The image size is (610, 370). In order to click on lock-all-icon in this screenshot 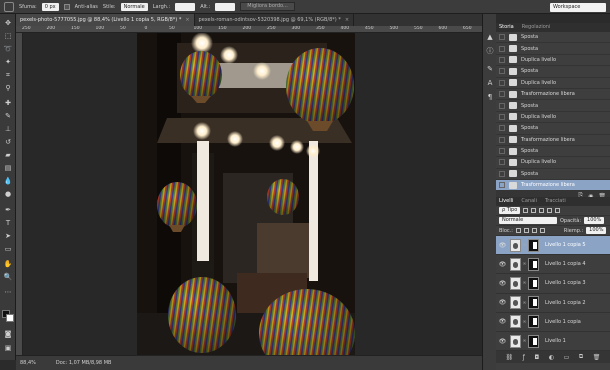, I will do `click(542, 230)`.